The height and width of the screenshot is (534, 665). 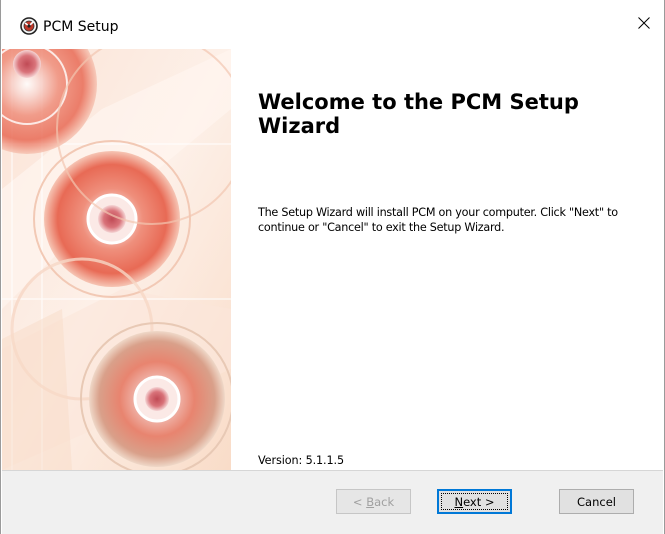 I want to click on version-label: Version: 5.1.1.5, so click(x=301, y=460).